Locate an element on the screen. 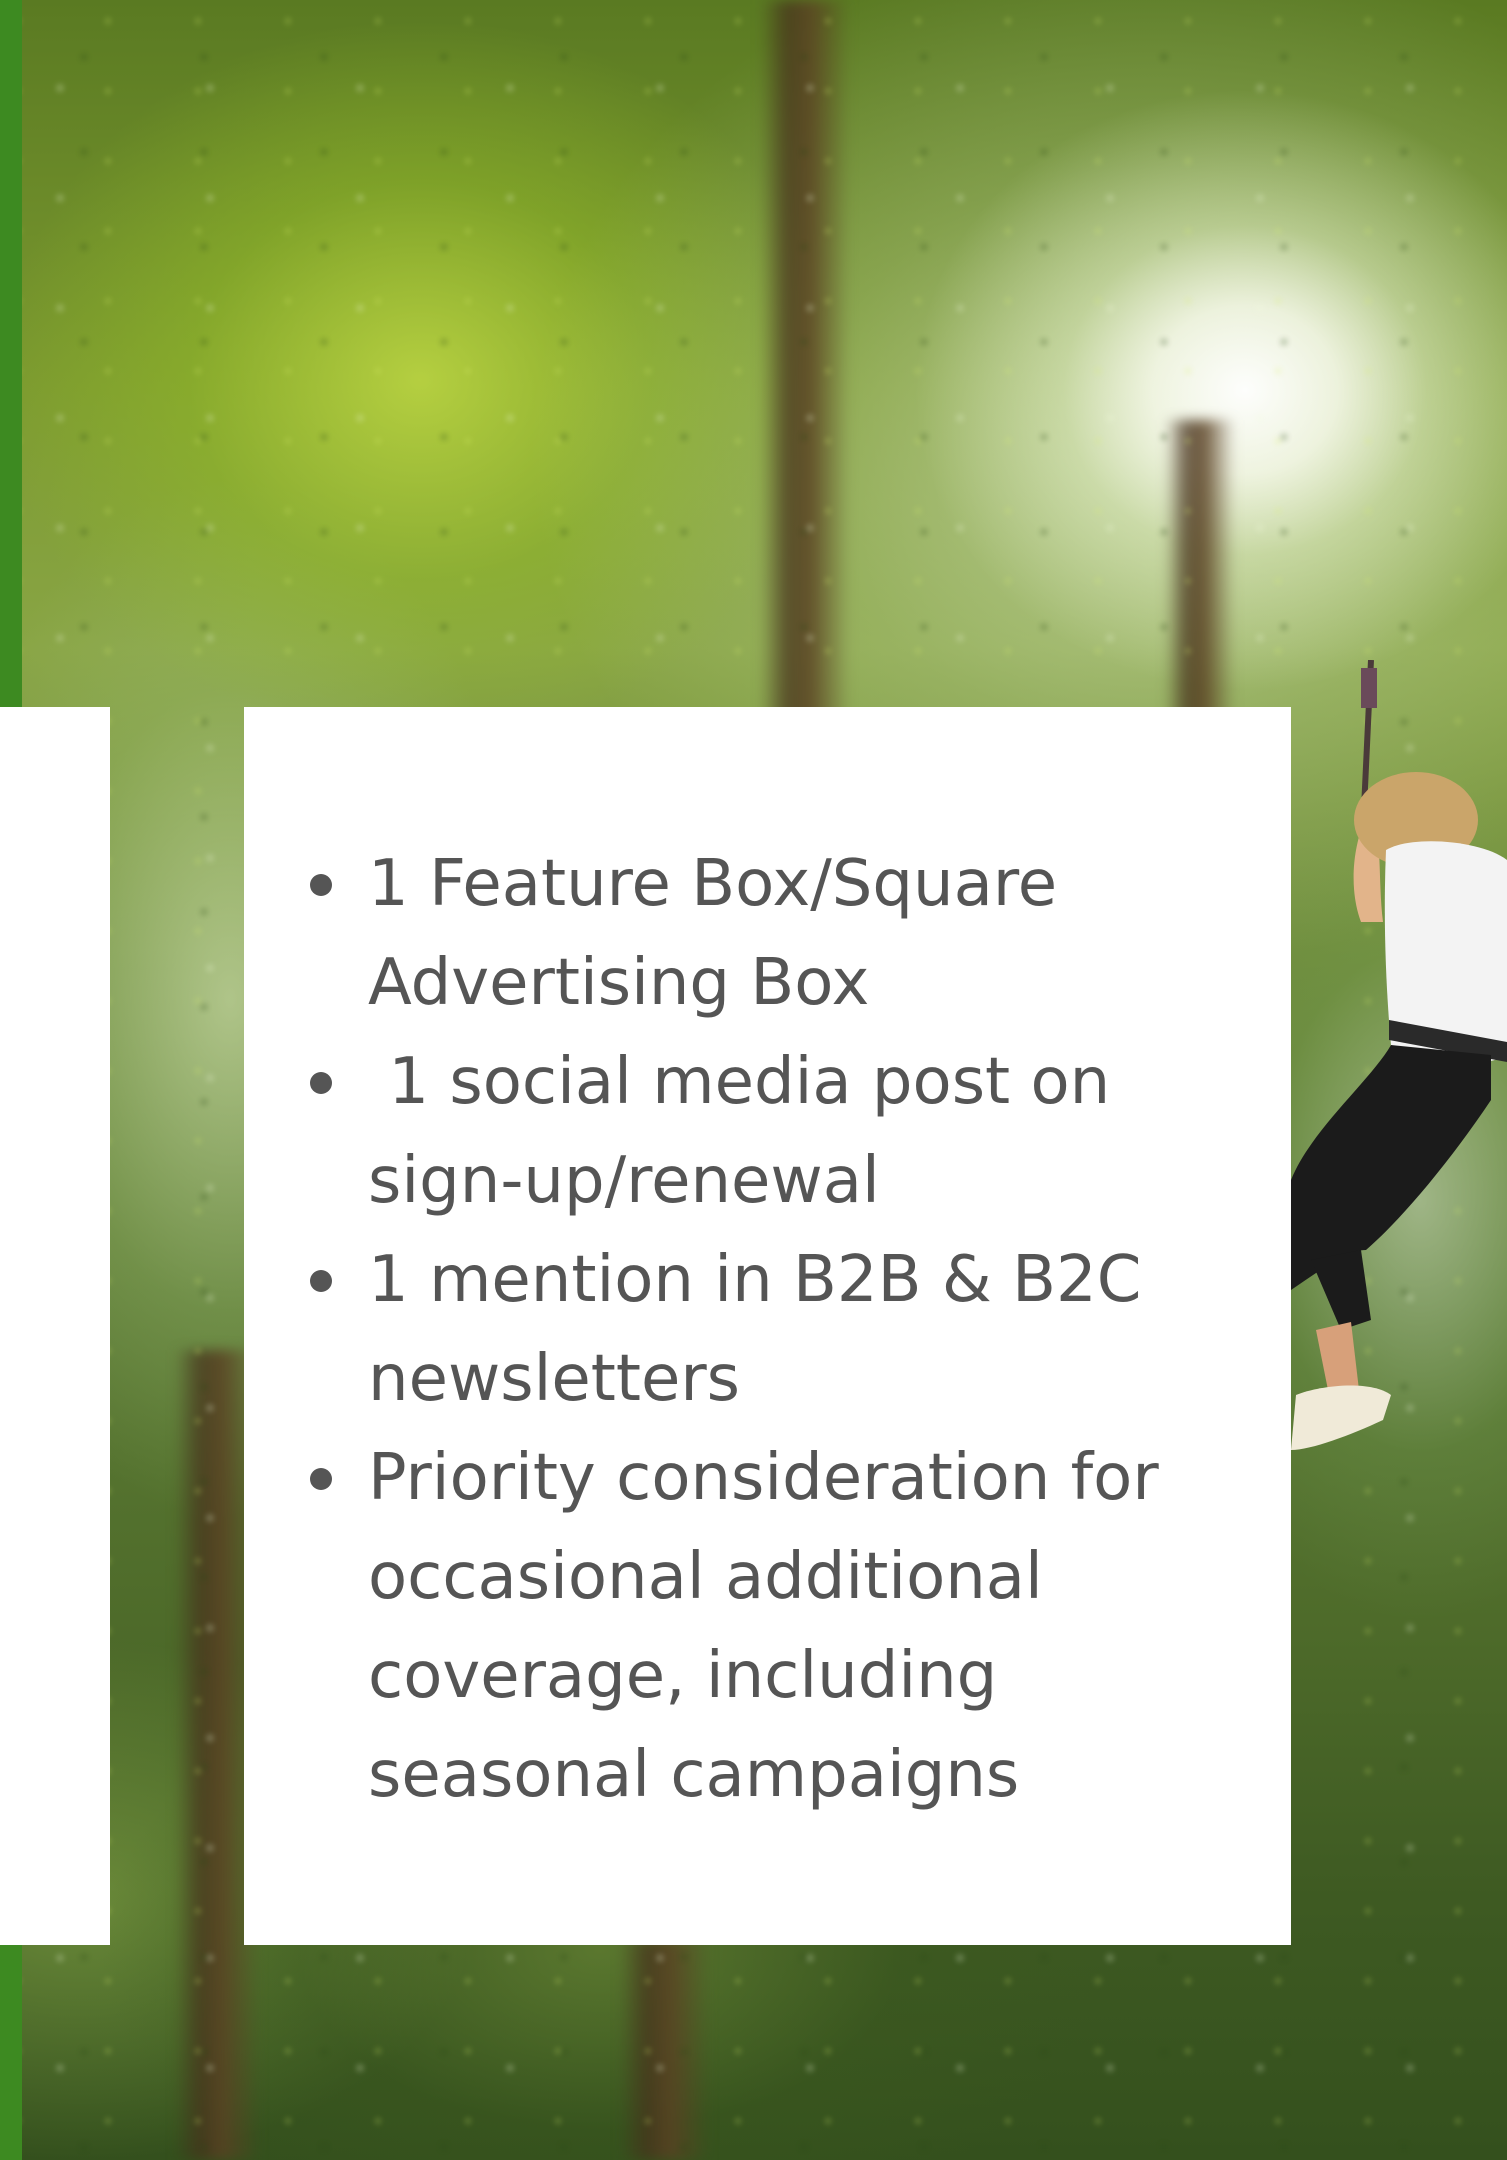 Image resolution: width=1507 pixels, height=2160 pixels. list-item: 1 mention in B2B & B2C newsletters is located at coordinates (779, 1330).